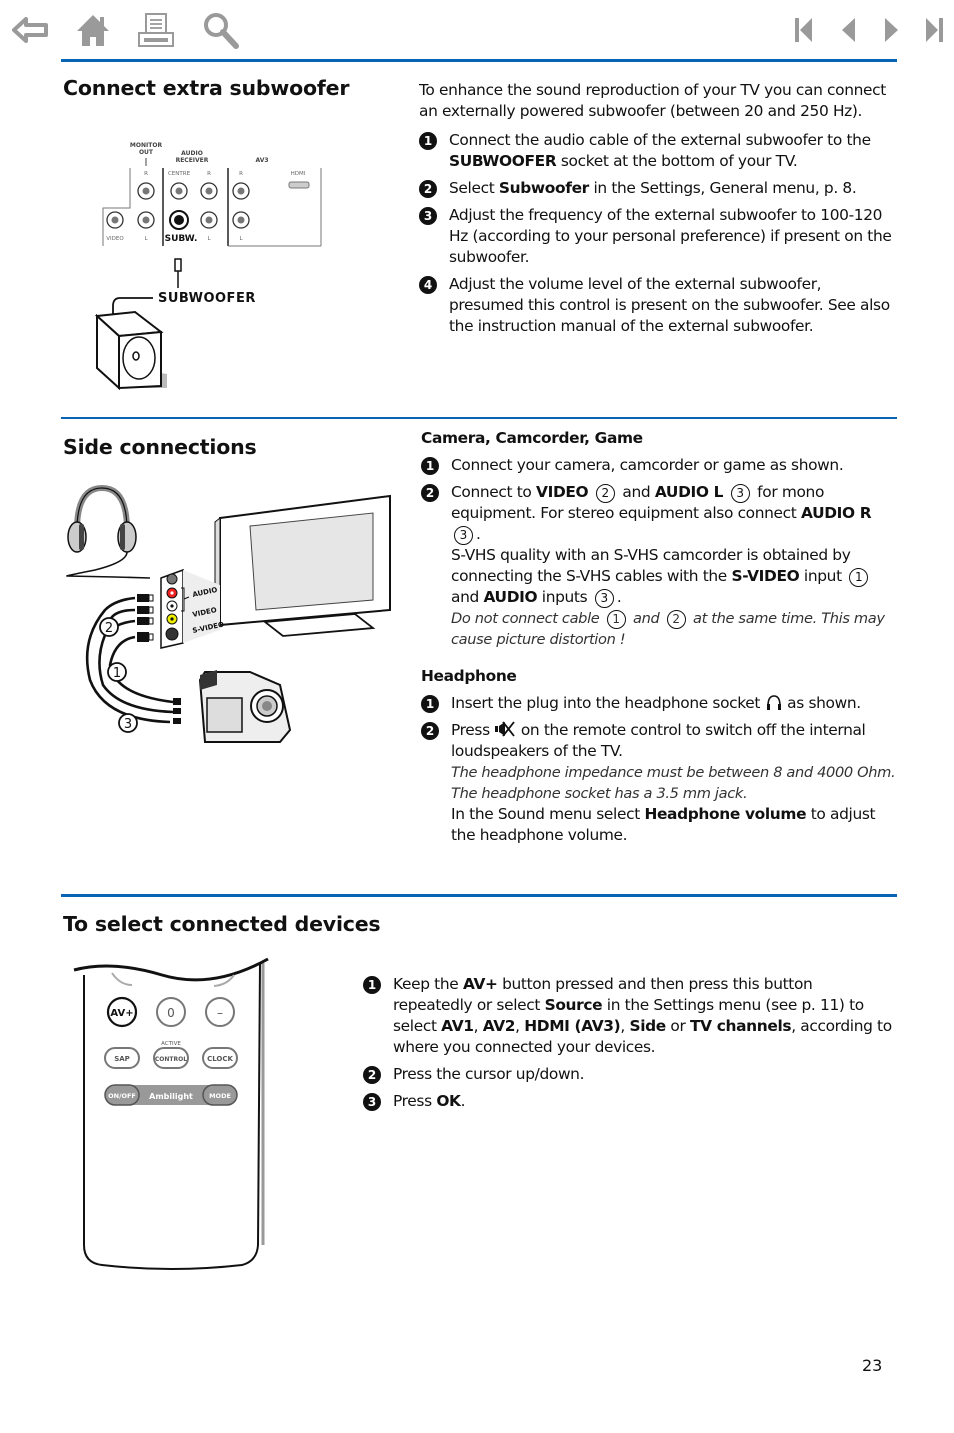 This screenshot has width=954, height=1433. I want to click on zero-button: 0, so click(171, 1012).